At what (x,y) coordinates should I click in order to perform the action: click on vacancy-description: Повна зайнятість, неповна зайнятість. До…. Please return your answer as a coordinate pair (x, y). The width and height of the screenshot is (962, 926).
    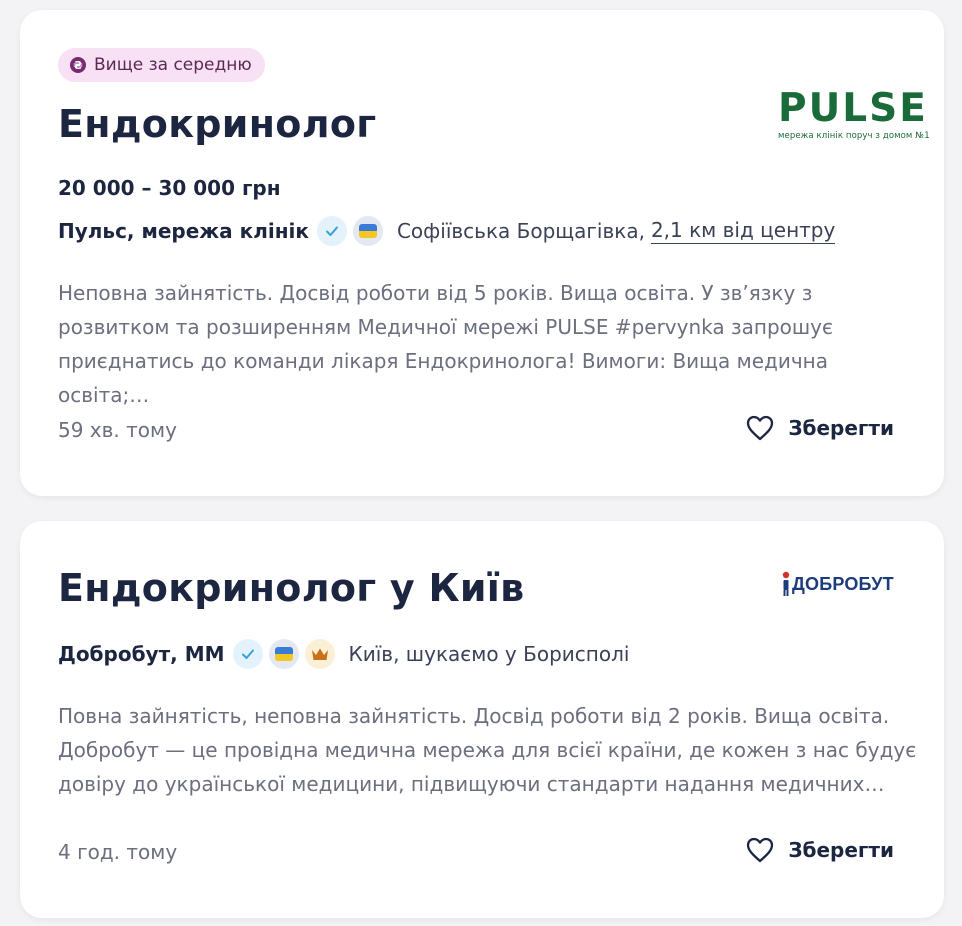
    Looking at the image, I should click on (487, 750).